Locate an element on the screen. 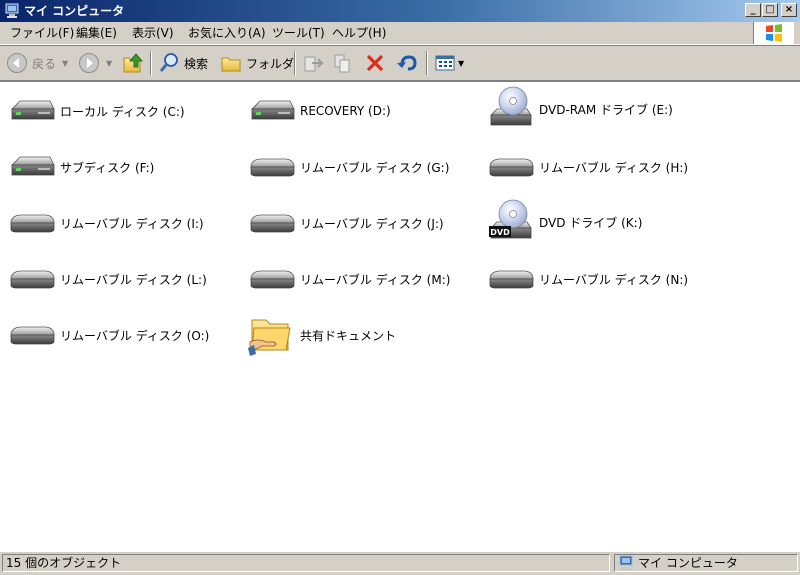 This screenshot has height=575, width=800. drive-label: リムーバブル ディスク (O:) is located at coordinates (135, 335).